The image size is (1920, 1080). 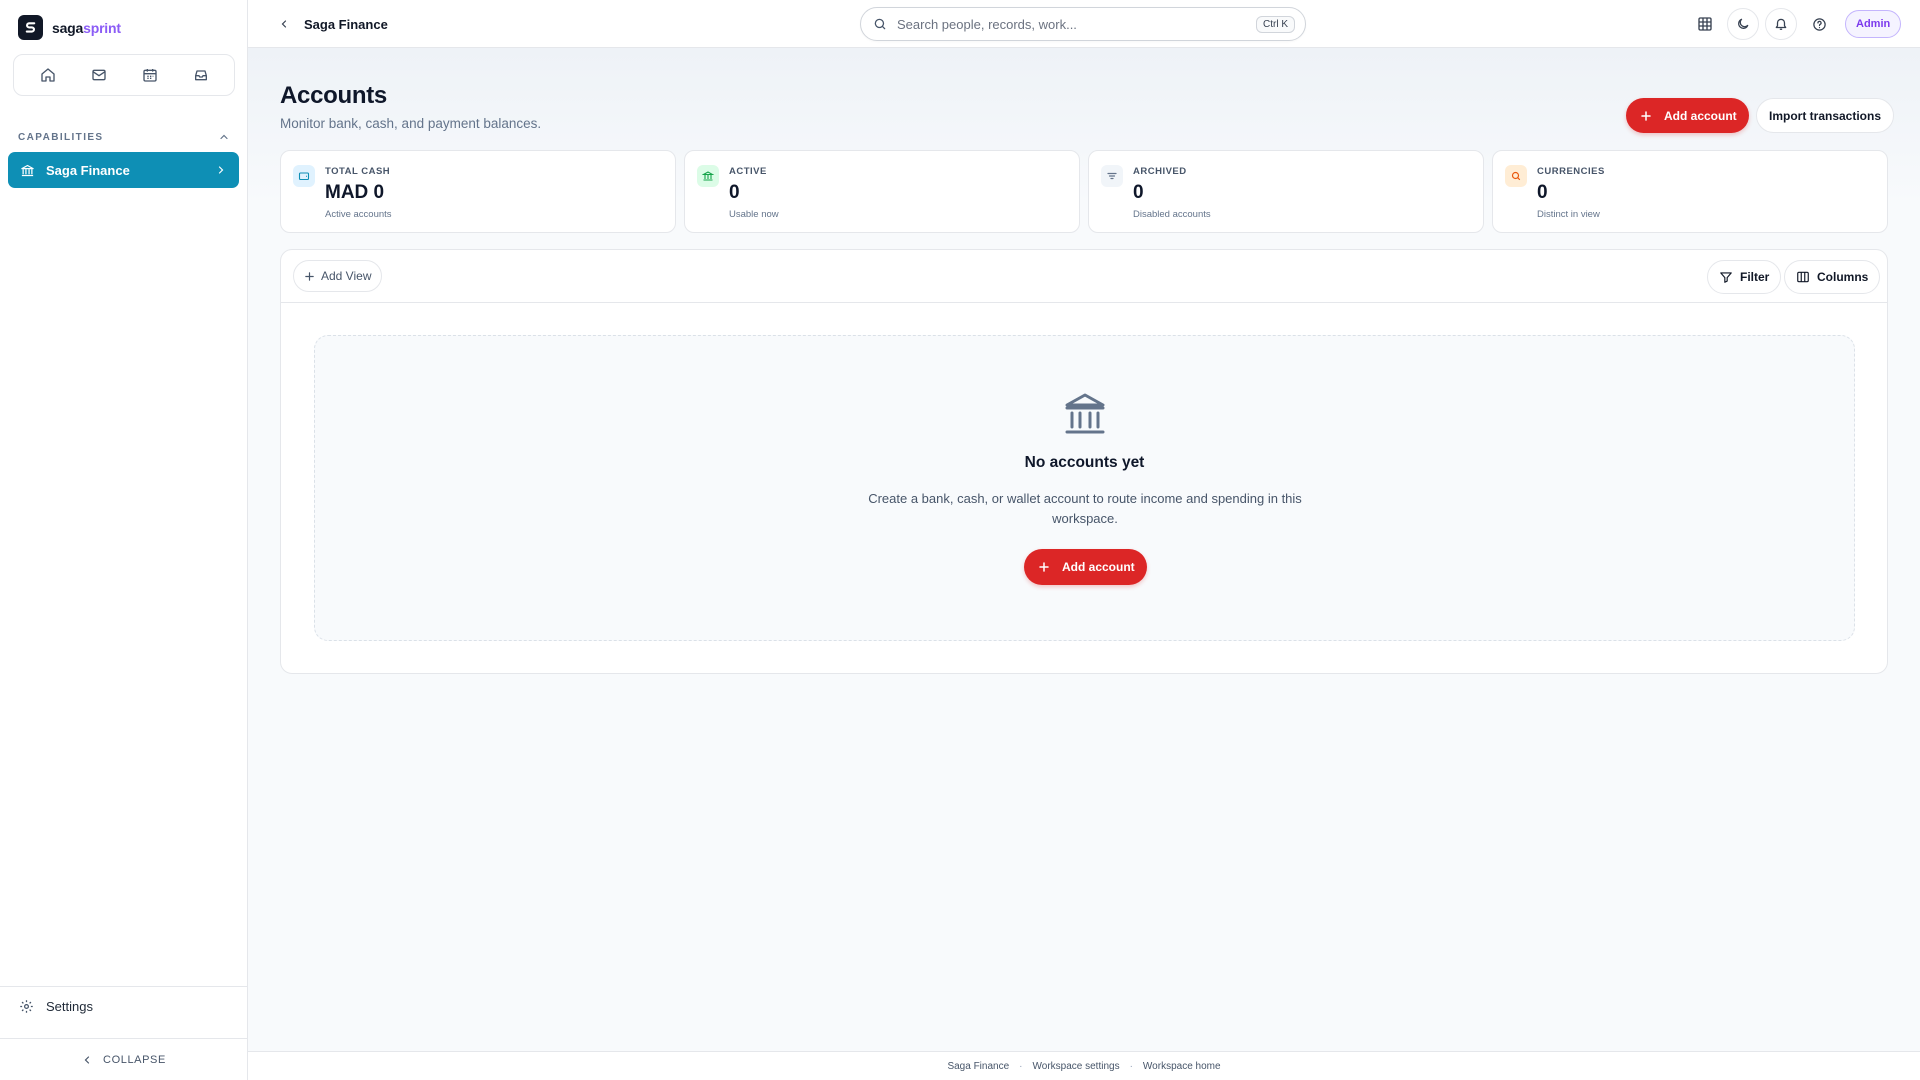 What do you see at coordinates (1568, 214) in the screenshot?
I see `stat-hint: Distinct in view` at bounding box center [1568, 214].